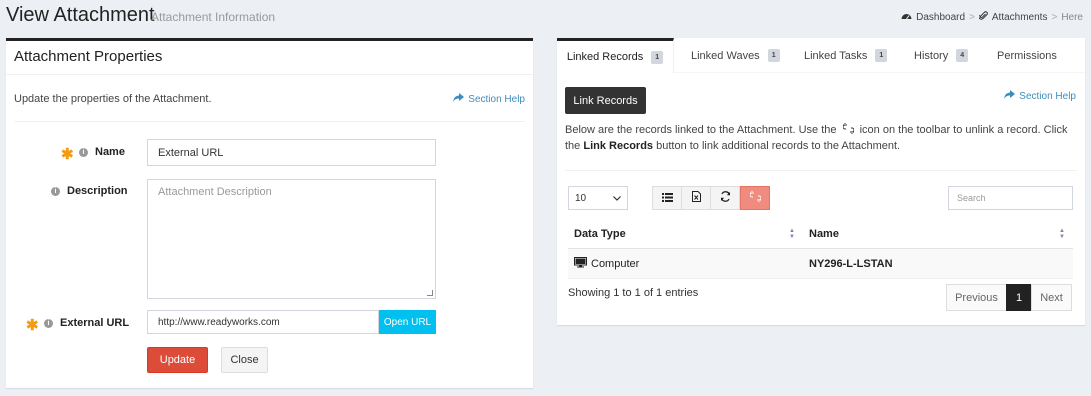 Image resolution: width=1091 pixels, height=396 pixels. What do you see at coordinates (605, 57) in the screenshot?
I see `tab-label: Linked Records` at bounding box center [605, 57].